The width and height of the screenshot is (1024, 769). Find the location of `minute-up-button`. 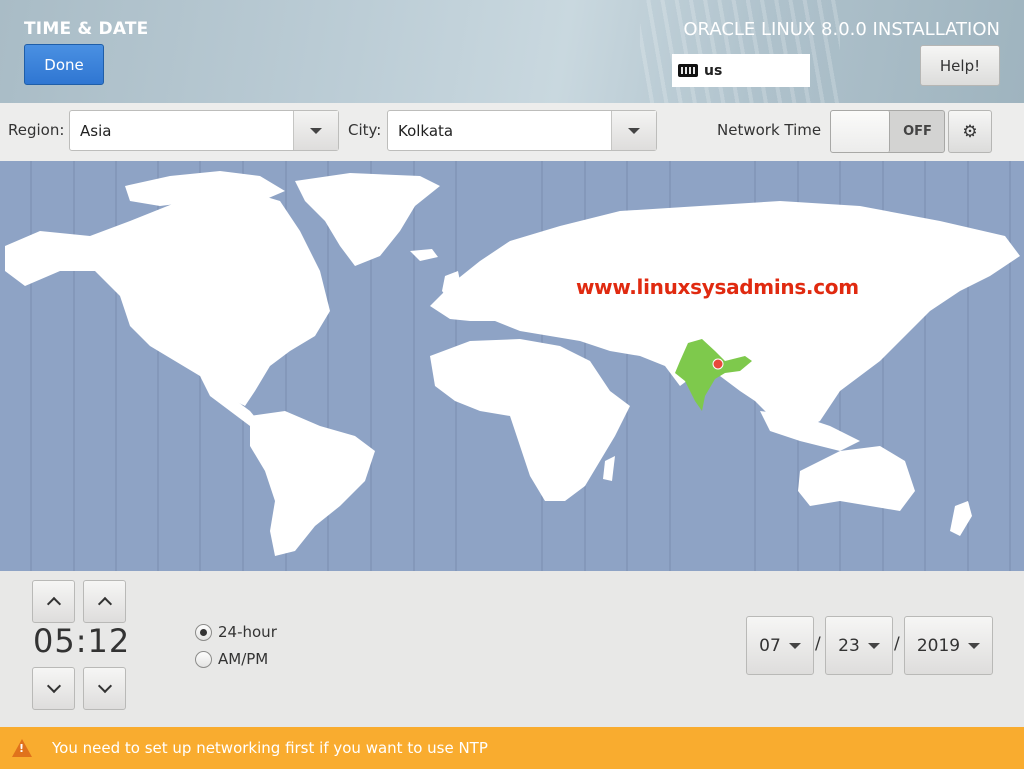

minute-up-button is located at coordinates (104, 601).